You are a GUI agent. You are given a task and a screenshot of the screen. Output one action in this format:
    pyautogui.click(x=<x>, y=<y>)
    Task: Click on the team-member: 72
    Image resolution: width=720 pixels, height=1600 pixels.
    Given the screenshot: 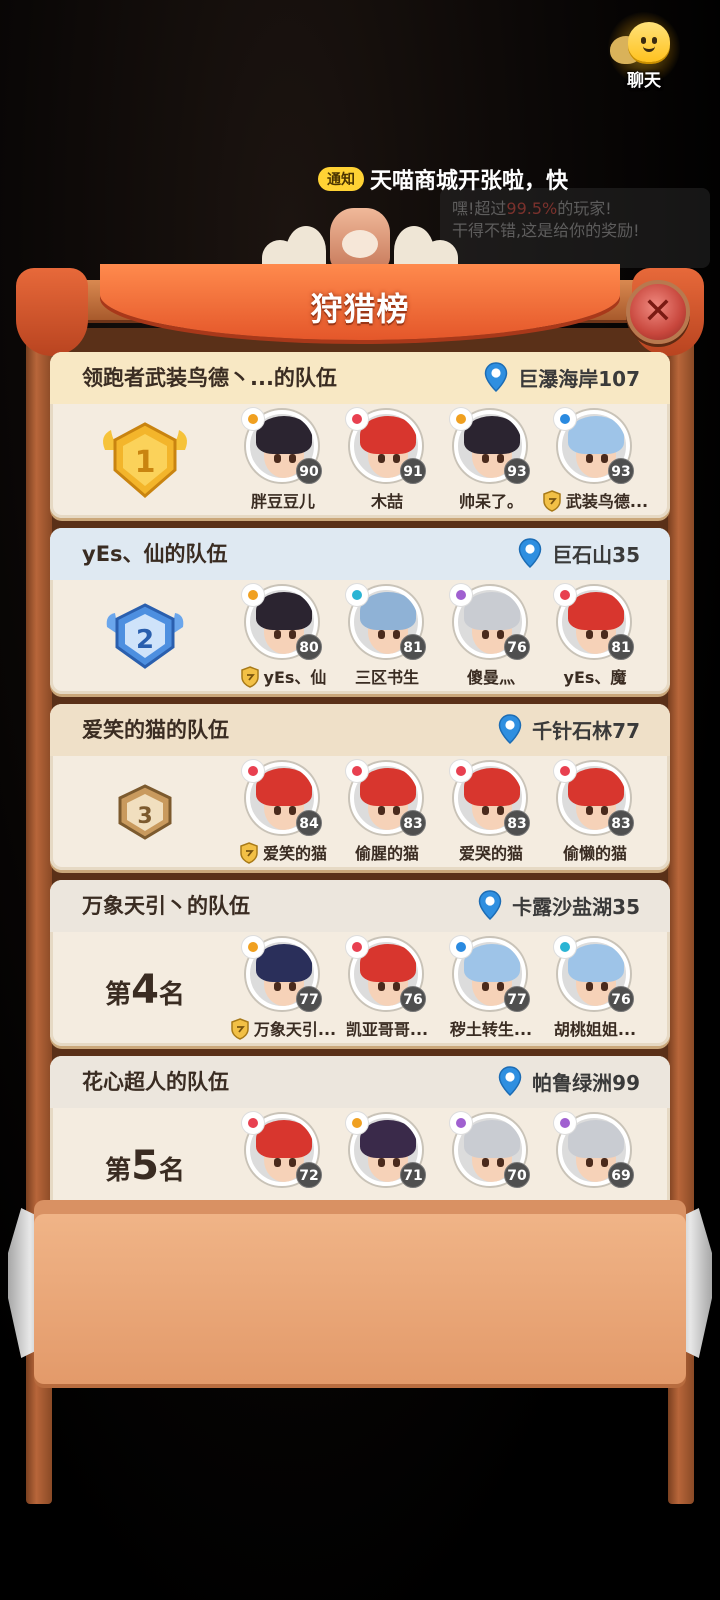 What is the action you would take?
    pyautogui.click(x=283, y=1160)
    